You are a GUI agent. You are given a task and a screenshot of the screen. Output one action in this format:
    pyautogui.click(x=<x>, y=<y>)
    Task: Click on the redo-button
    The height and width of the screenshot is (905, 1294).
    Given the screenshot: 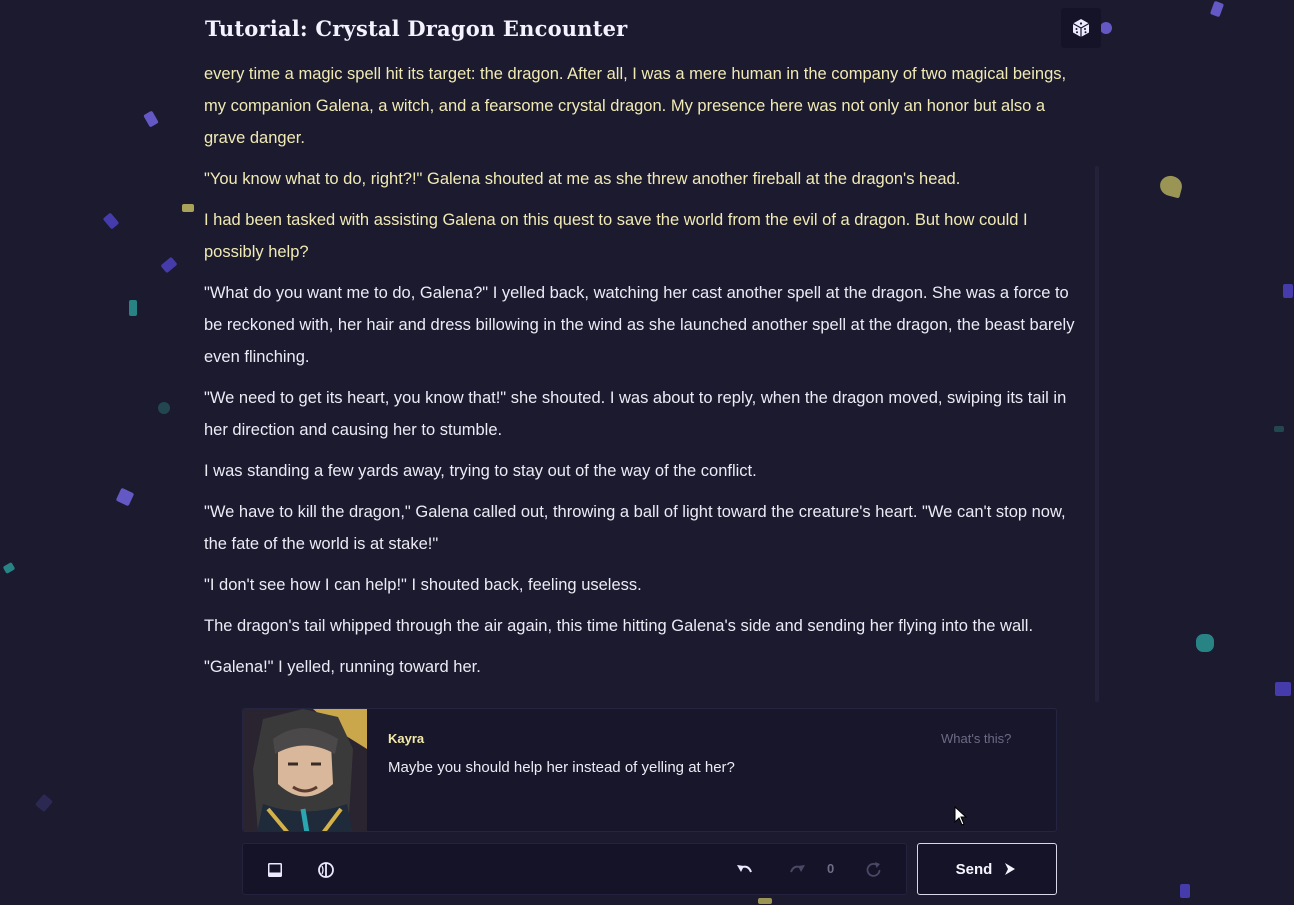 What is the action you would take?
    pyautogui.click(x=797, y=870)
    